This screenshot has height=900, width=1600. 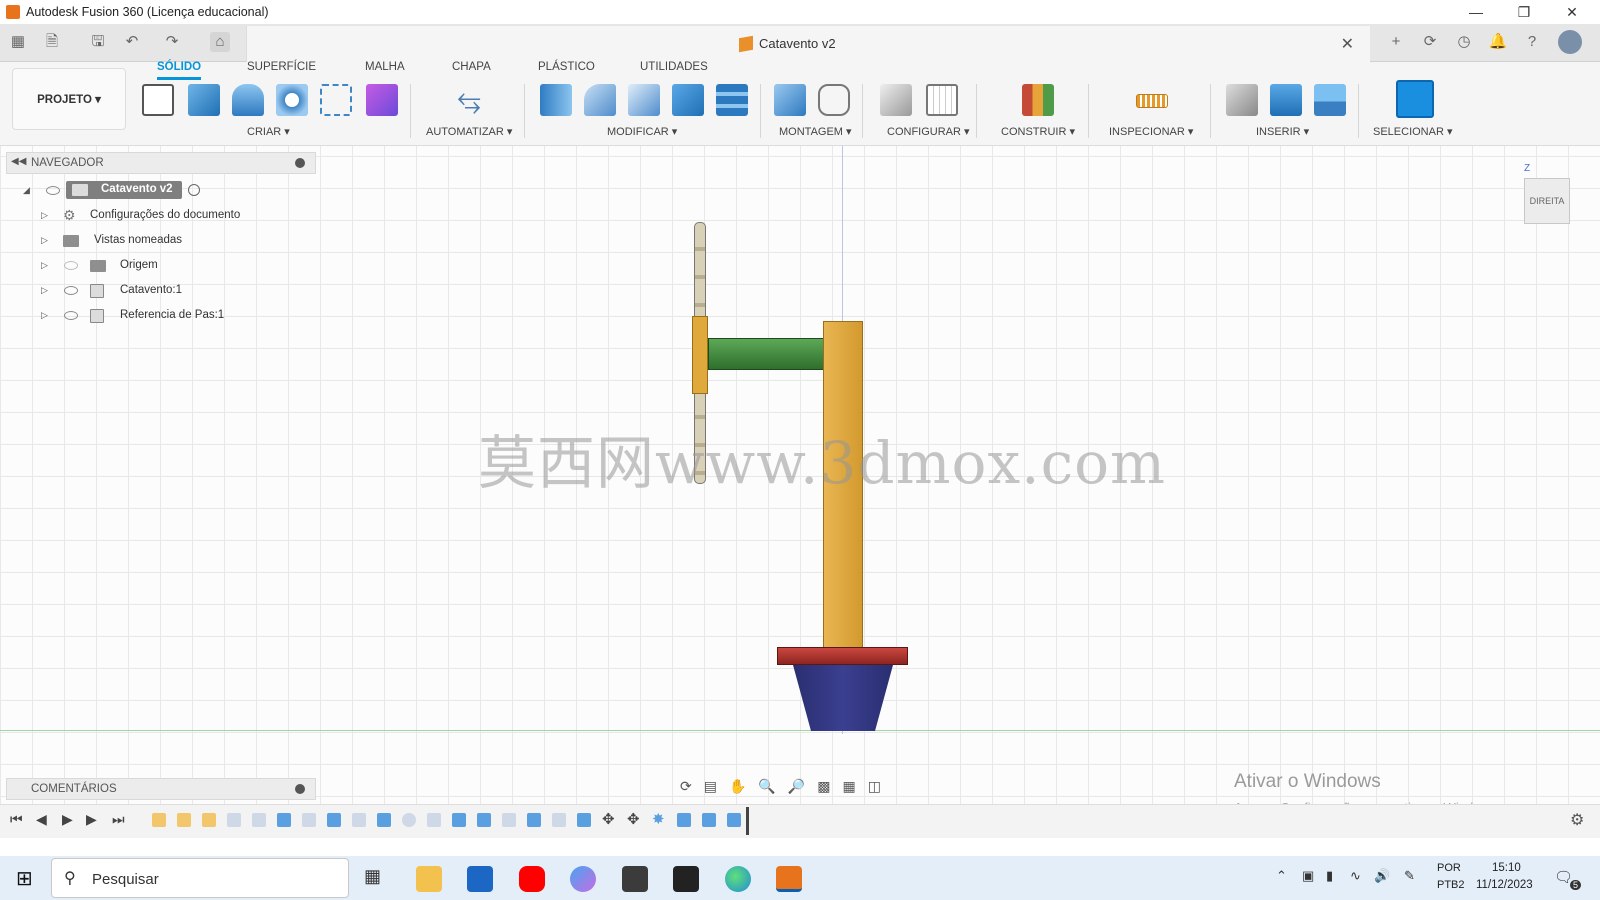 What do you see at coordinates (1572, 12) in the screenshot?
I see `close-icon: ✕` at bounding box center [1572, 12].